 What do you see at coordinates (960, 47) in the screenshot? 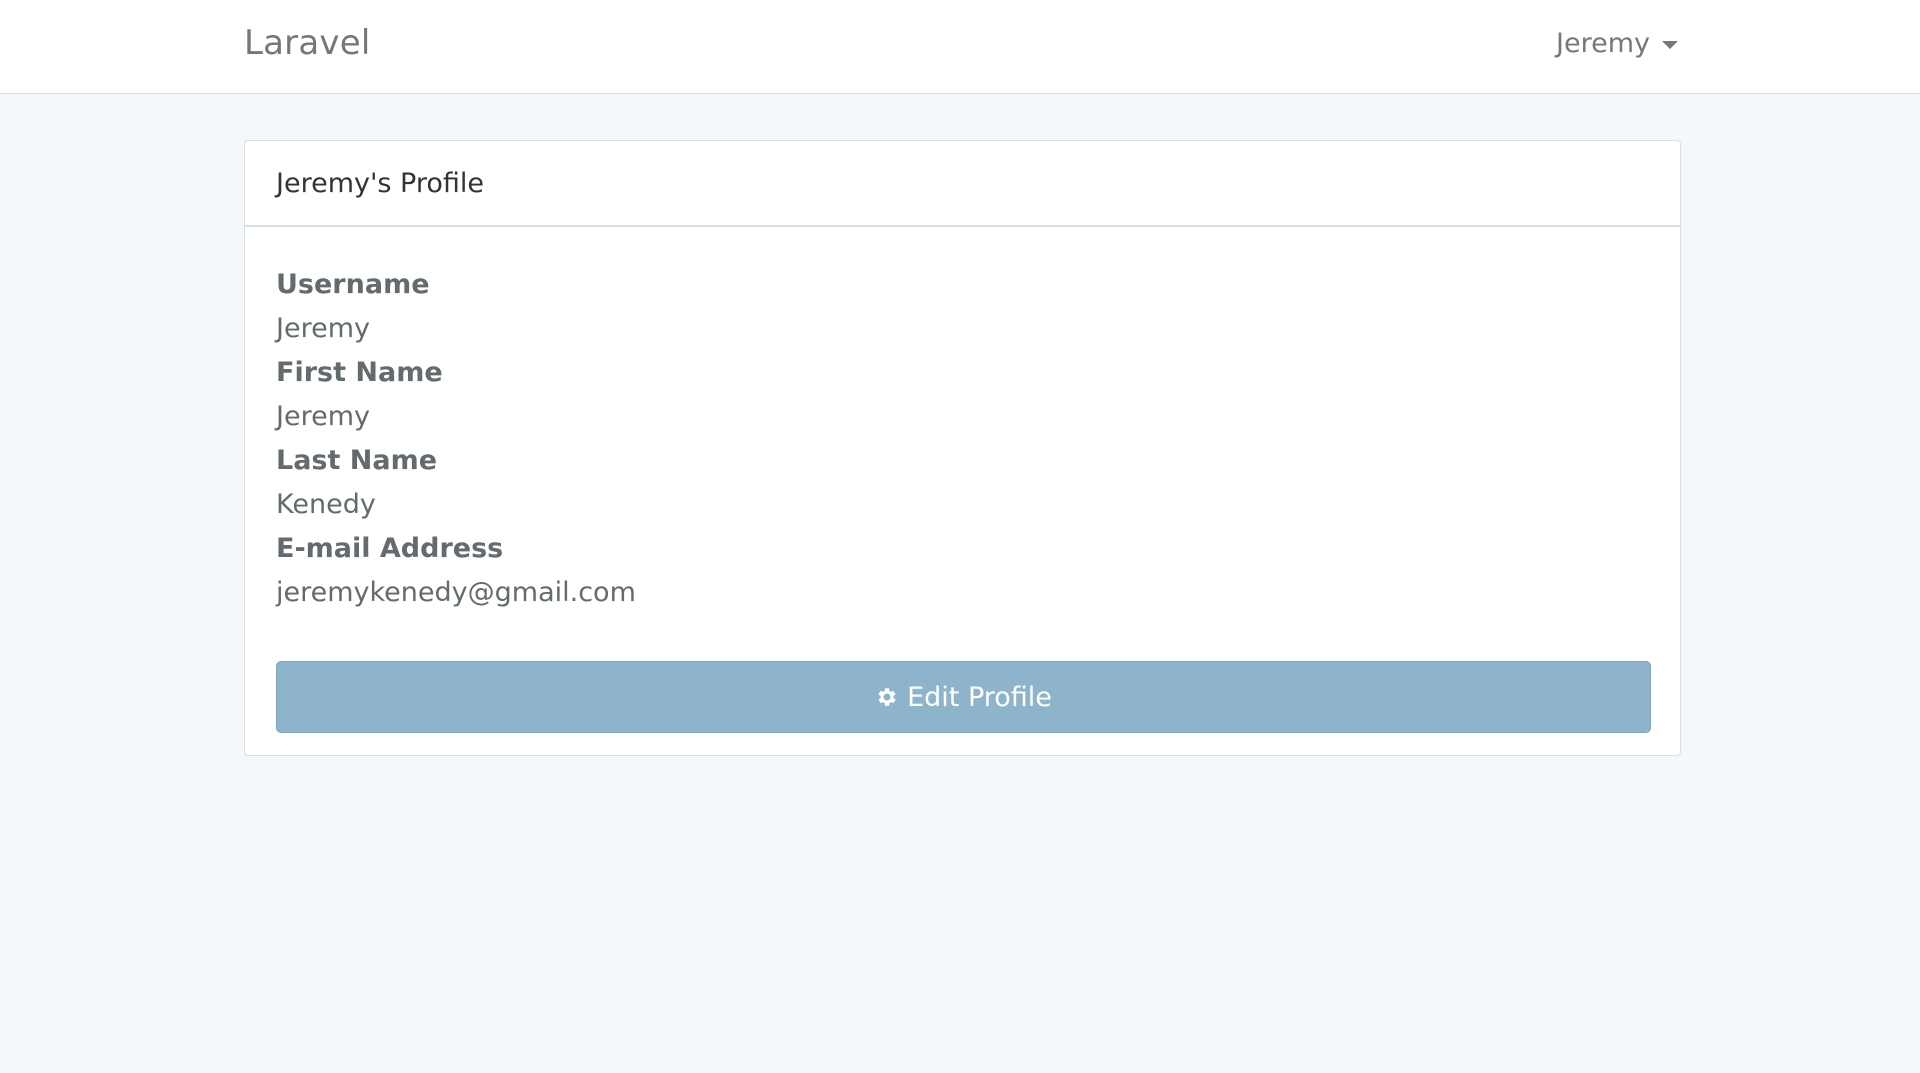
I see `top-navbar: Laravel Jeremy` at bounding box center [960, 47].